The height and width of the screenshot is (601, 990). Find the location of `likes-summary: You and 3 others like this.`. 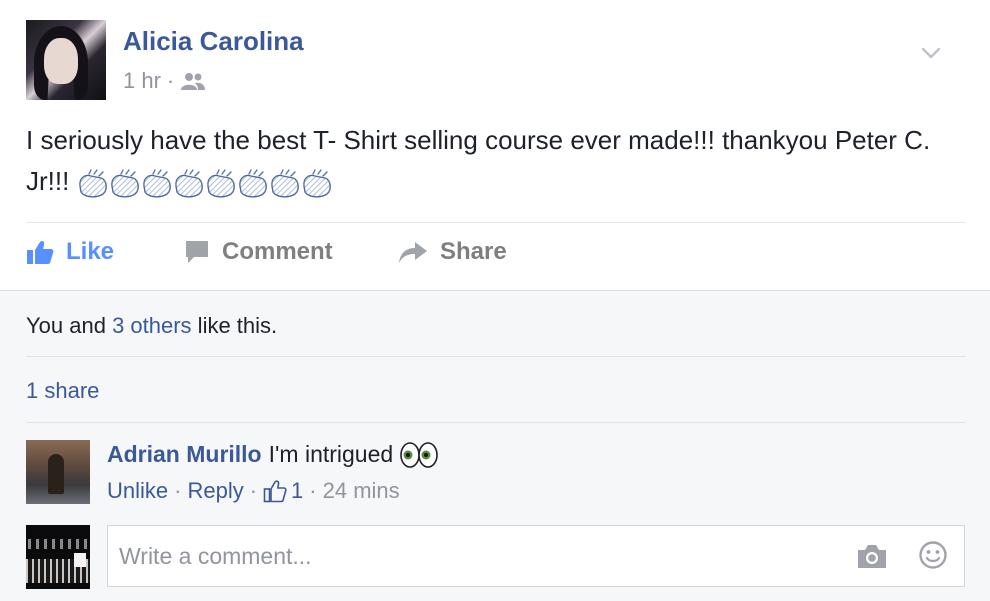

likes-summary: You and 3 others like this. is located at coordinates (151, 326).